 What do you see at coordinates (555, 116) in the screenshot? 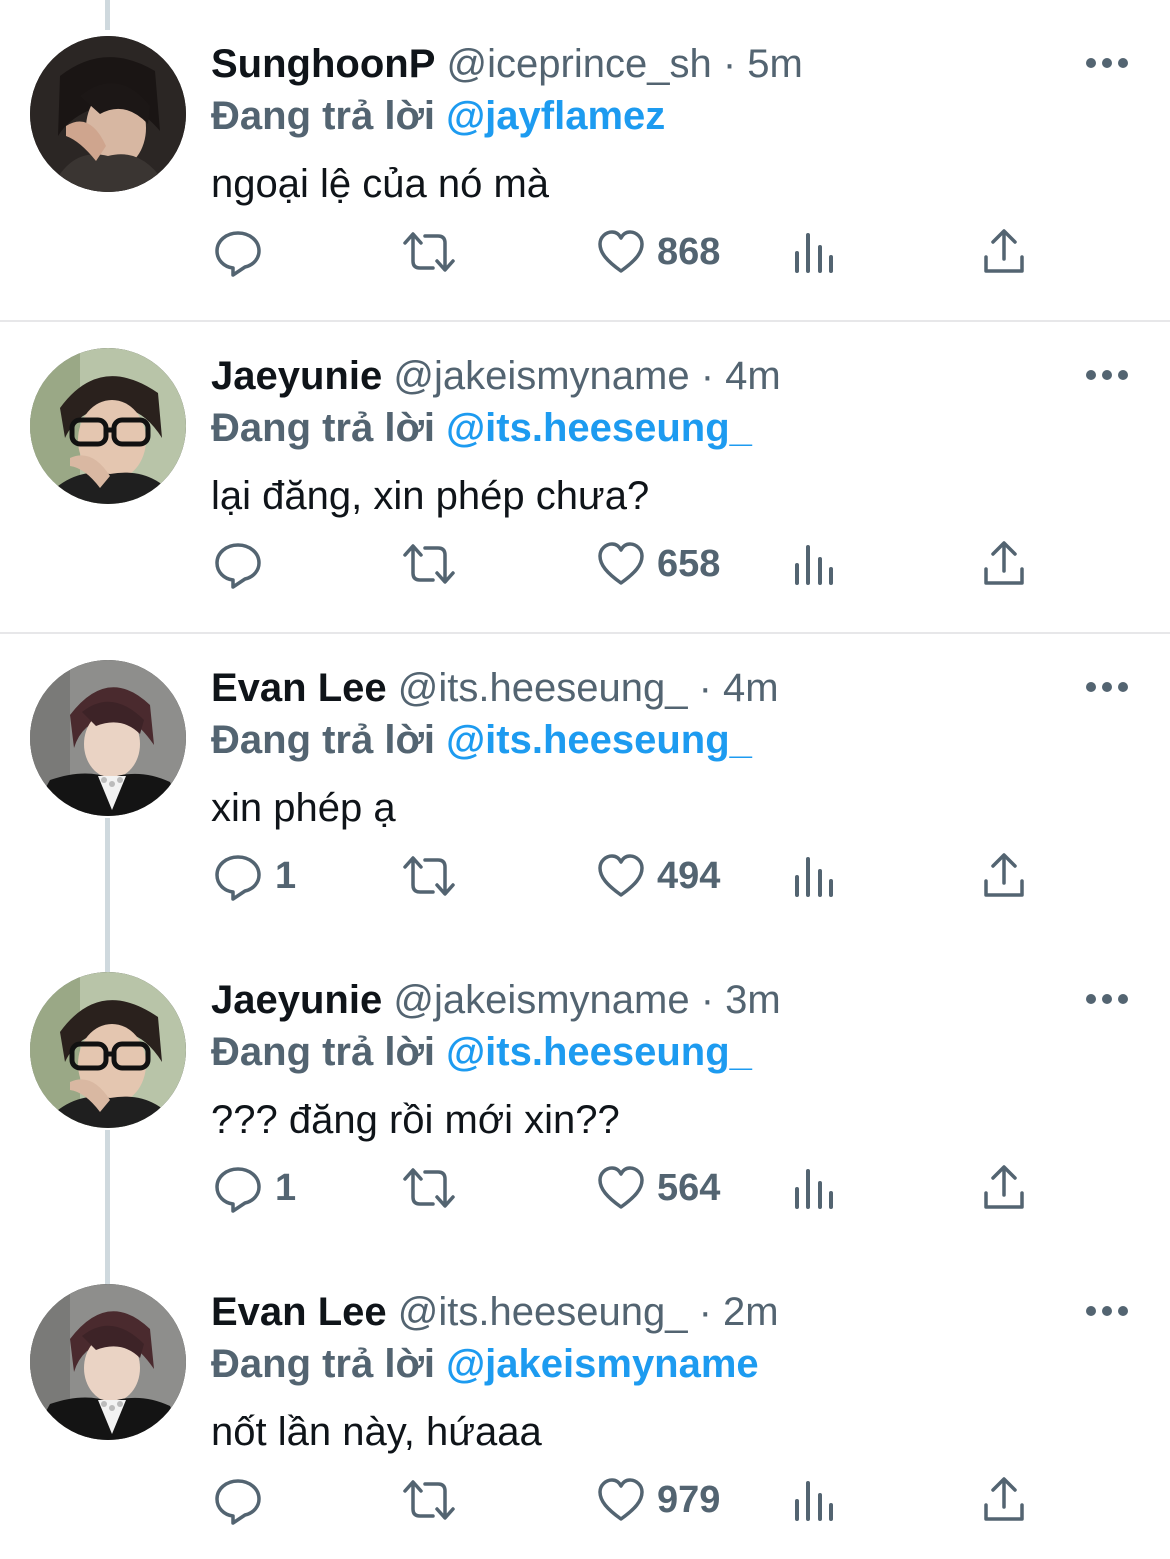
I see `replying-to-user: @jayflamez` at bounding box center [555, 116].